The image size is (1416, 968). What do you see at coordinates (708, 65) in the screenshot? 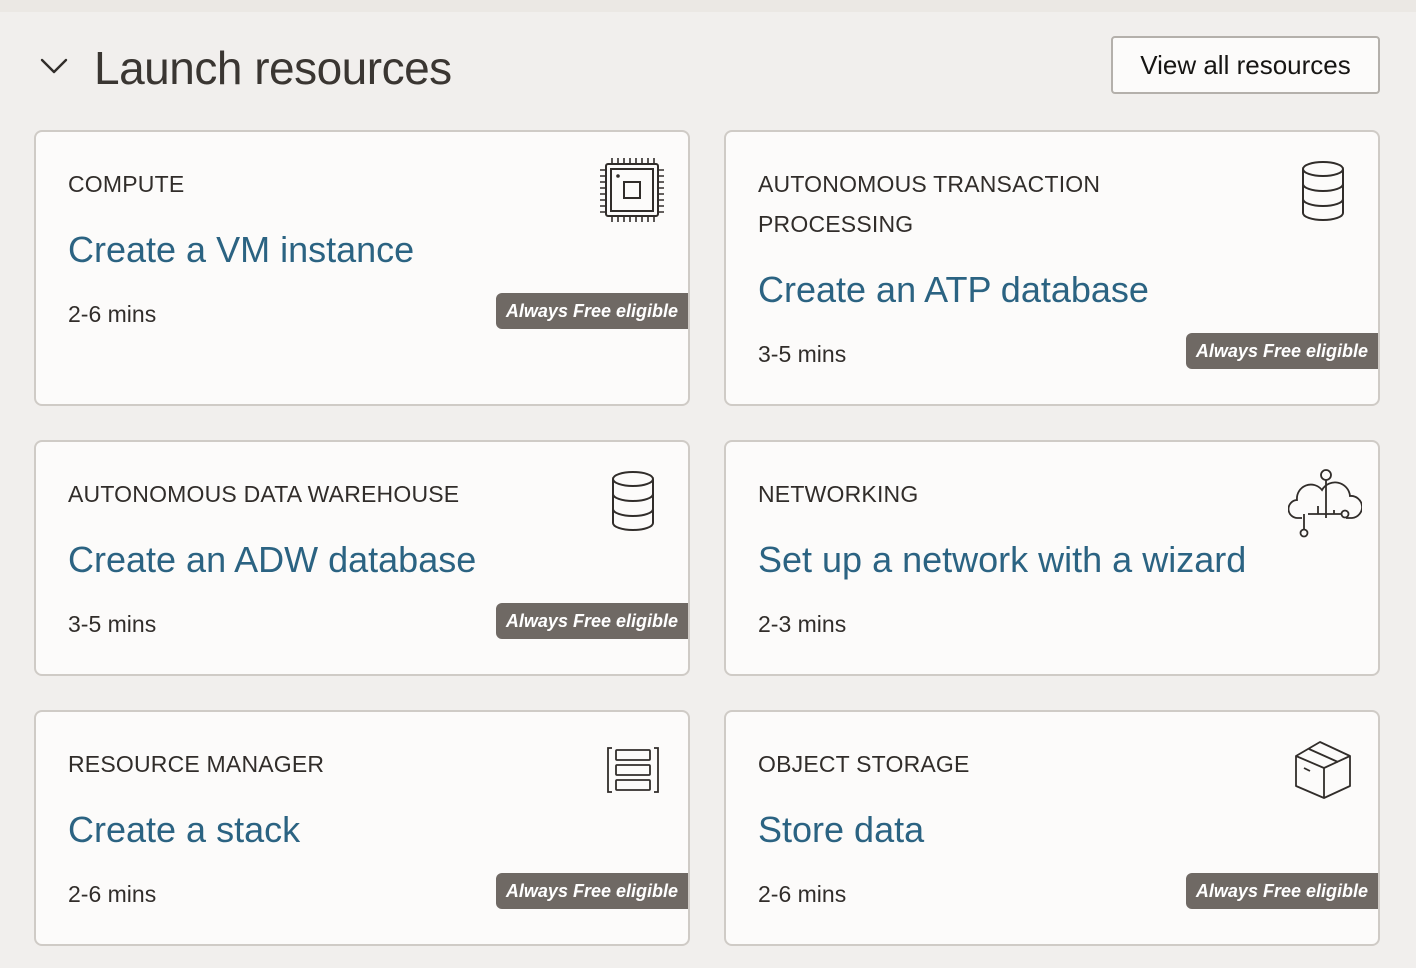
I see `section-header: Launch resources View all resources` at bounding box center [708, 65].